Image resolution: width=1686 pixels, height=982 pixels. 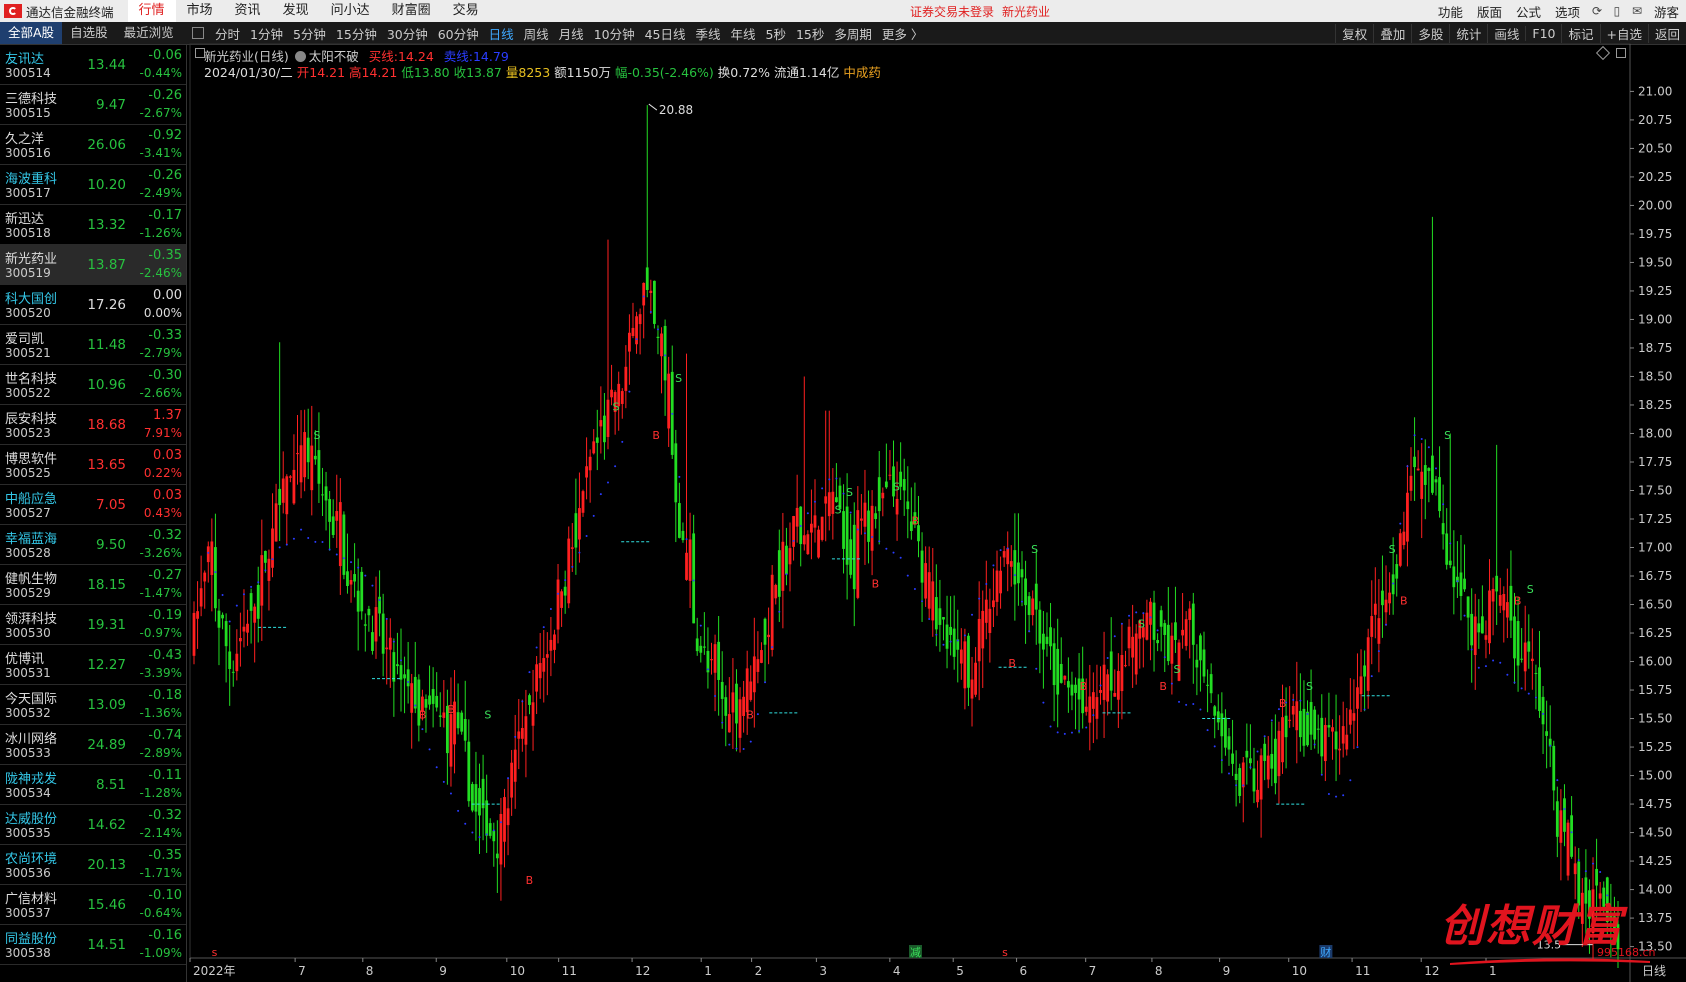 I want to click on diamond-icon, so click(x=1603, y=53).